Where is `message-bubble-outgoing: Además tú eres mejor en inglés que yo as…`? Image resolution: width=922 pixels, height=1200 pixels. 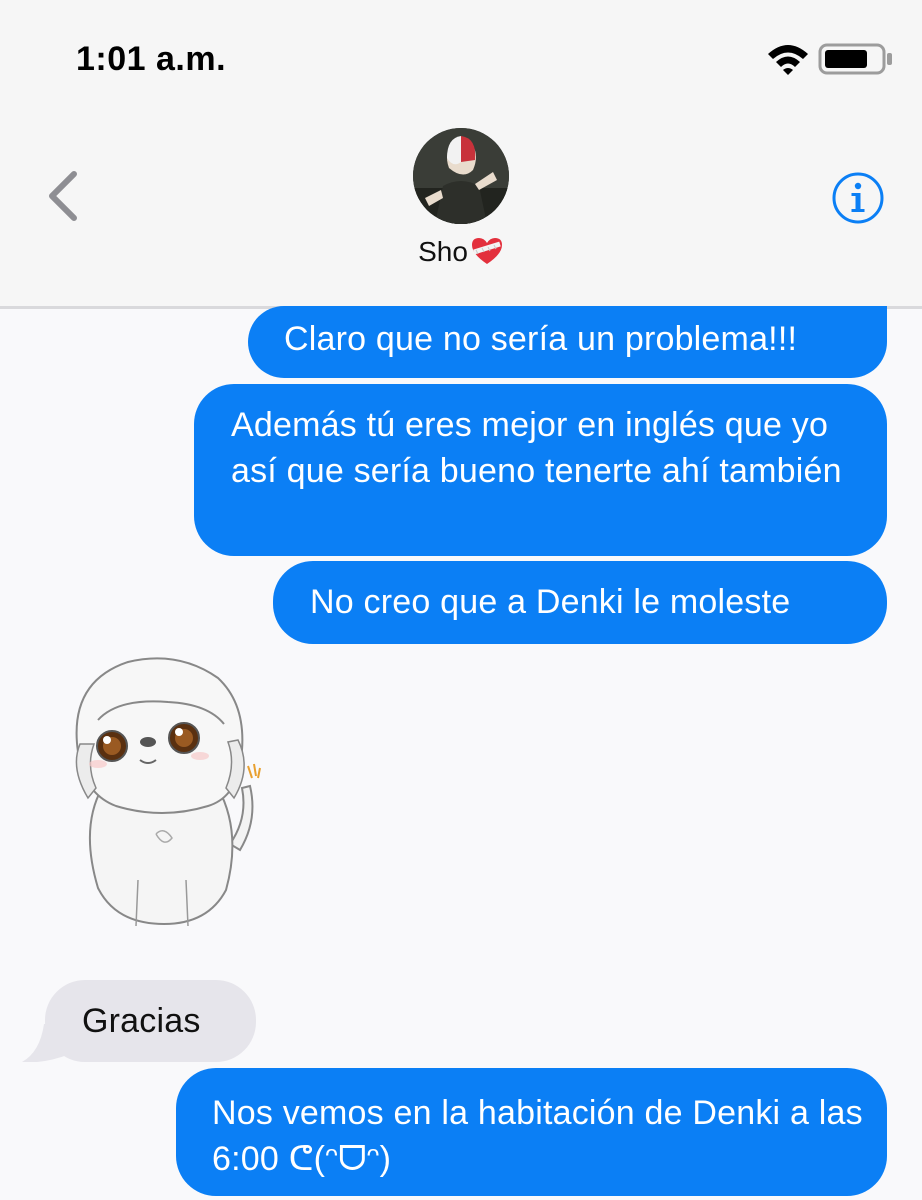 message-bubble-outgoing: Además tú eres mejor en inglés que yo as… is located at coordinates (540, 470).